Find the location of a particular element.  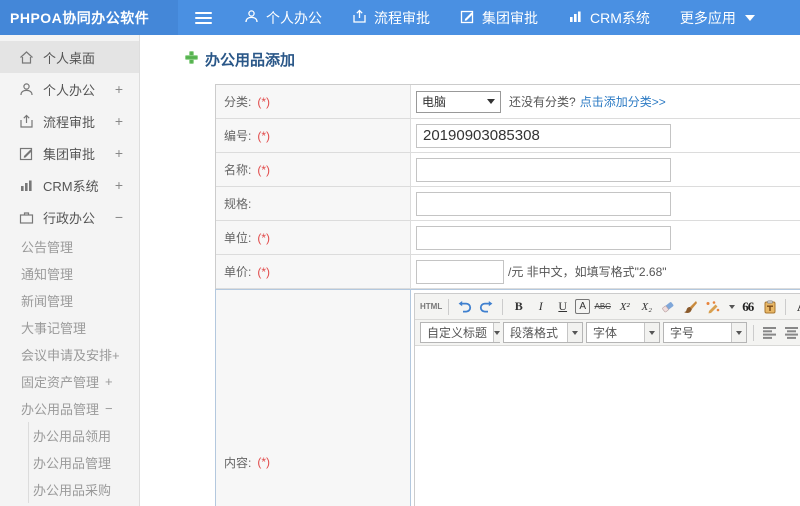

sidebar-item-label: 会议申请及安排+ is located at coordinates (70, 355).